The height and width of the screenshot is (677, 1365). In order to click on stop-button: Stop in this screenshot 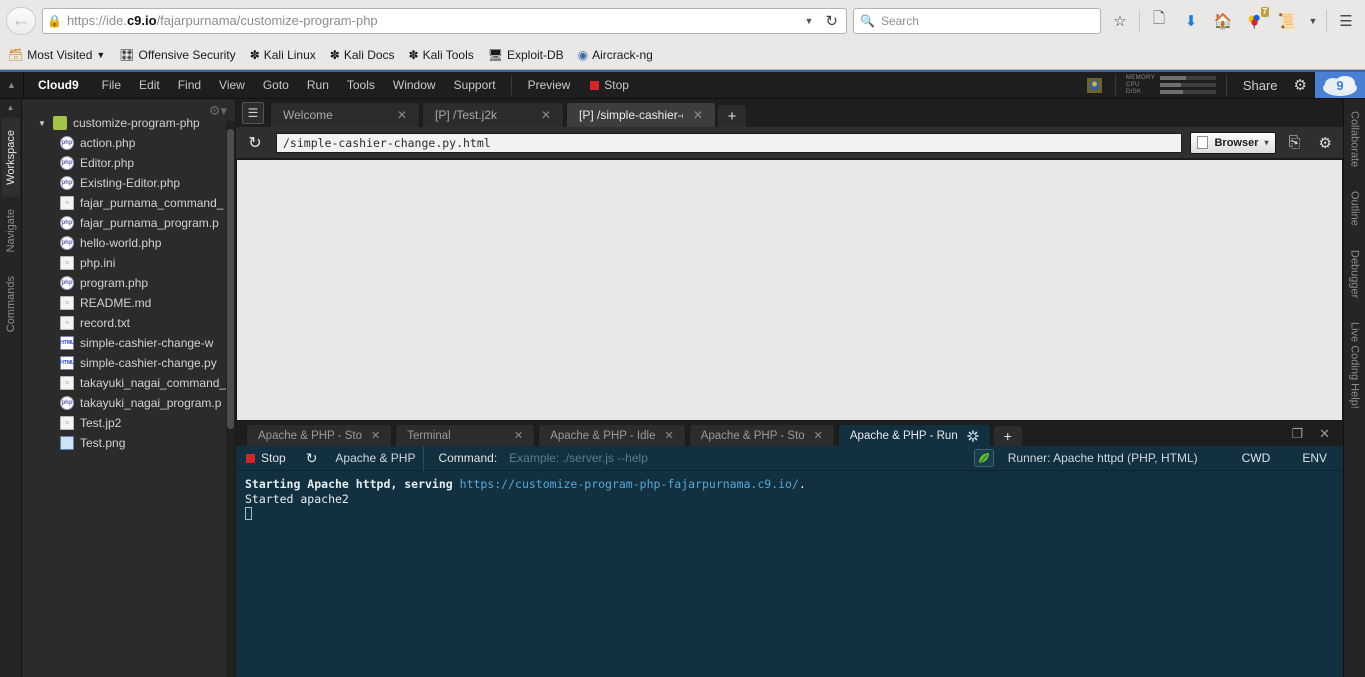, I will do `click(609, 85)`.